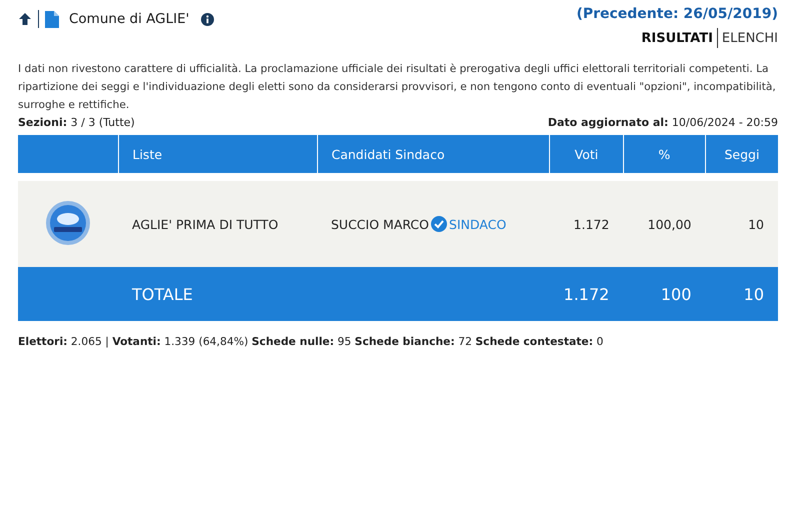  What do you see at coordinates (217, 294) in the screenshot?
I see `total-label: TOTALE` at bounding box center [217, 294].